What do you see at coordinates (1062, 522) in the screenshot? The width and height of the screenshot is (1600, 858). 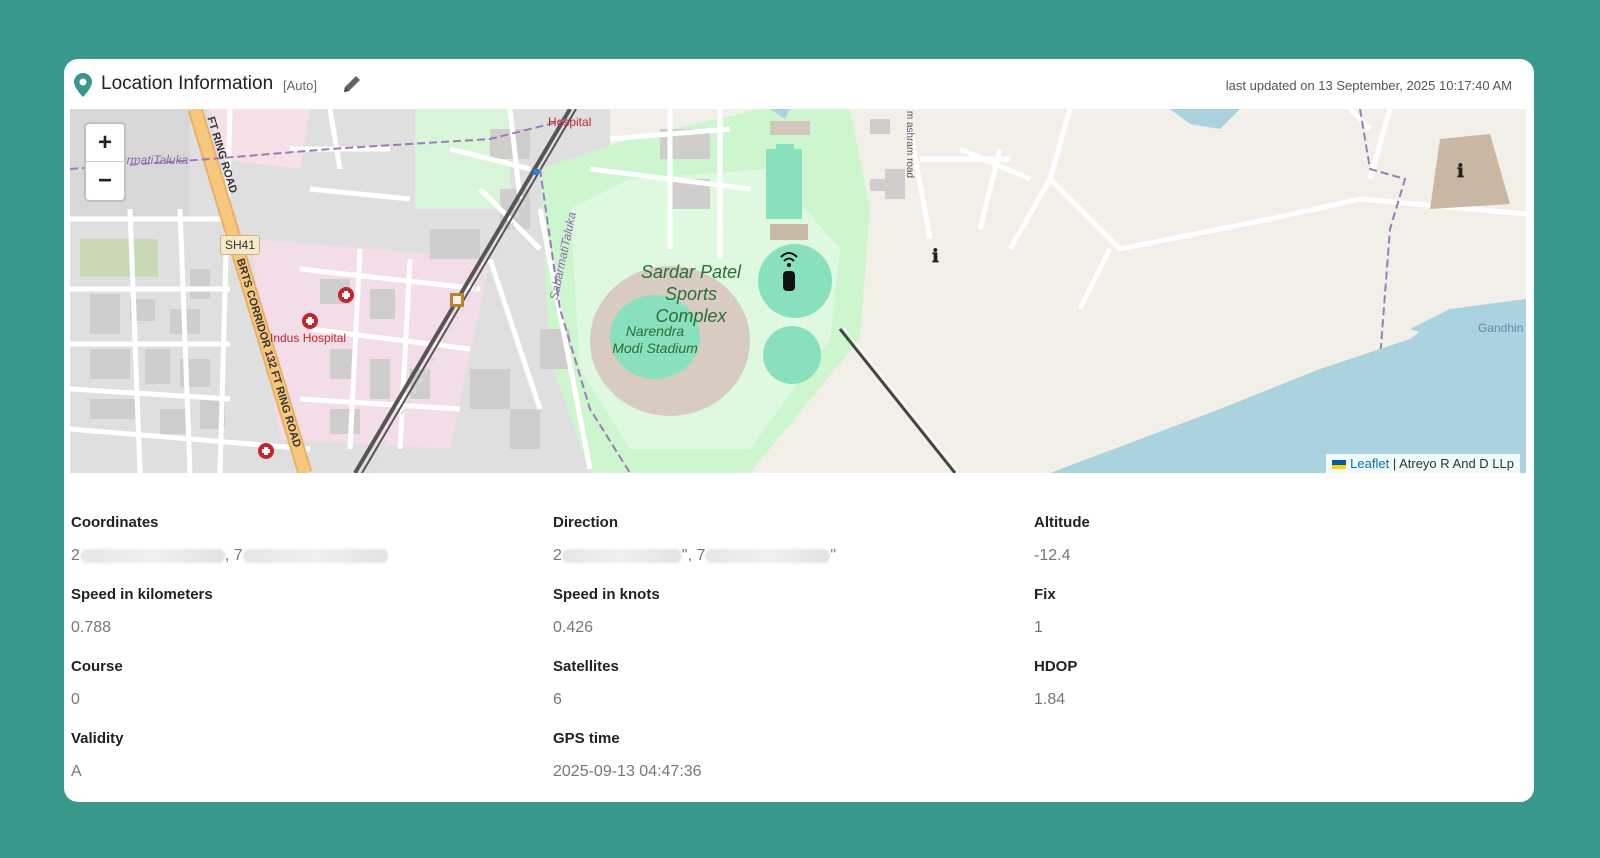 I see `altitude-label: Altitude` at bounding box center [1062, 522].